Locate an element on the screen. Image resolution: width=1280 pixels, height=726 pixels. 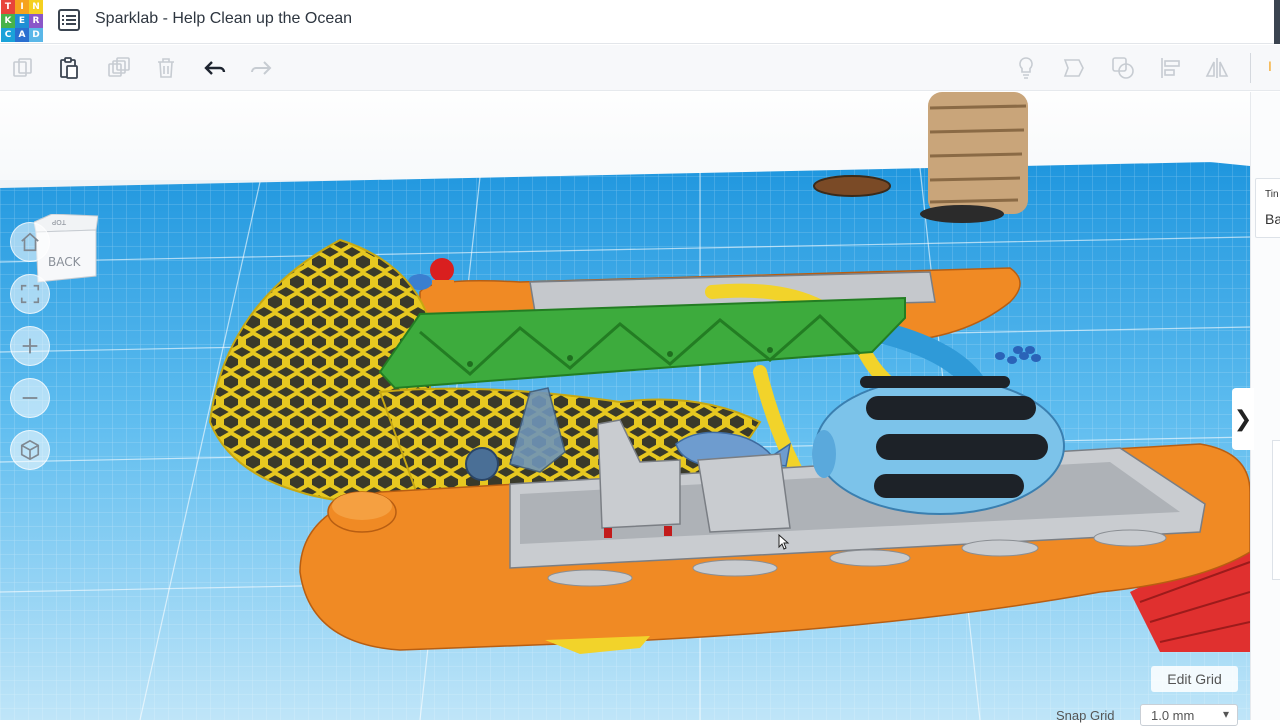
align-icon is located at coordinates (1171, 68).